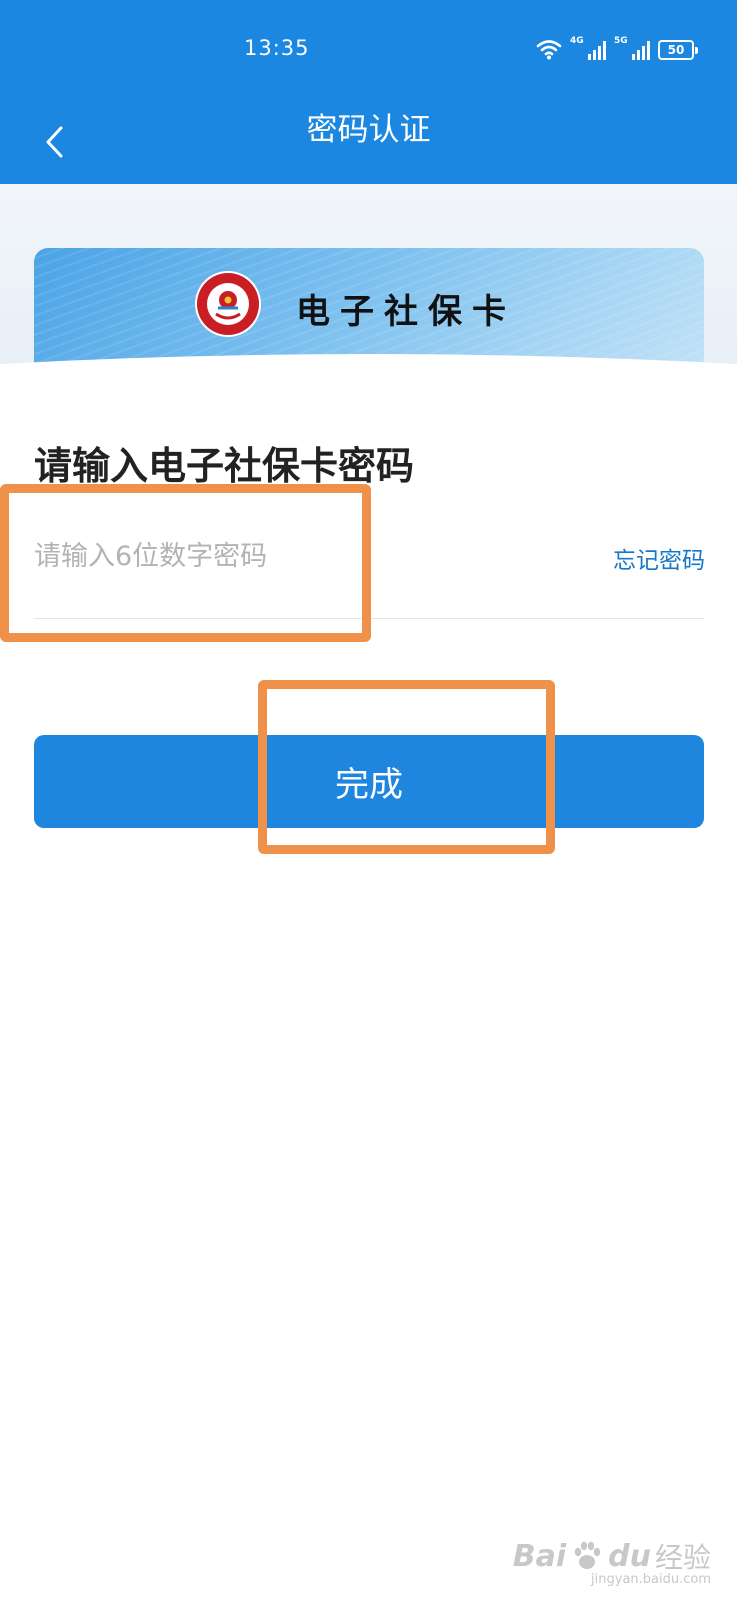 The width and height of the screenshot is (737, 1600). Describe the element at coordinates (224, 466) in the screenshot. I see `password-prompt-heading: 请输入电子社保卡密码` at that location.